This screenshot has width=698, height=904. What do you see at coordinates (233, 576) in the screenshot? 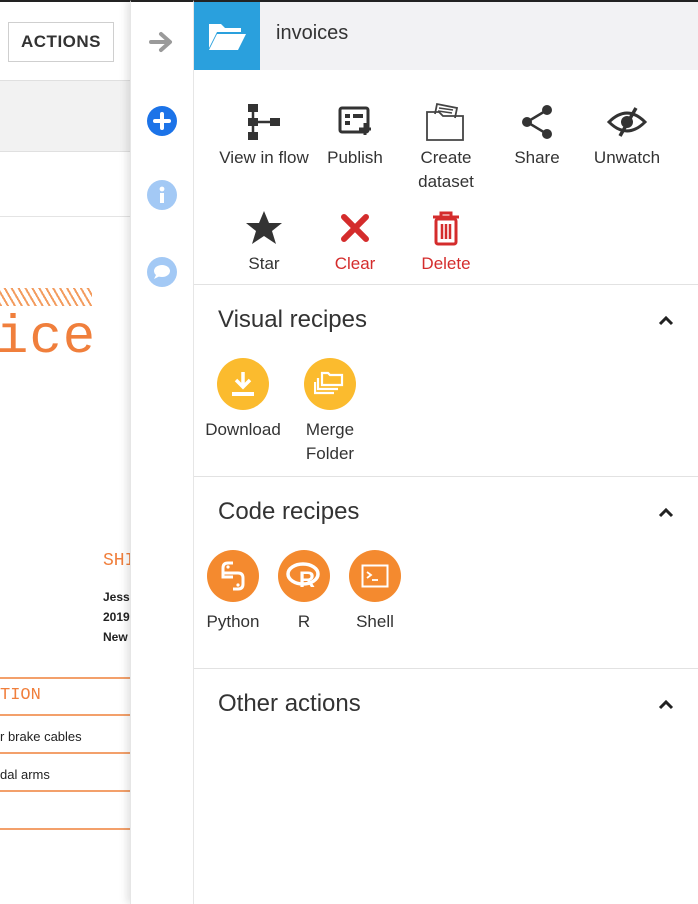
I see `python-icon` at bounding box center [233, 576].